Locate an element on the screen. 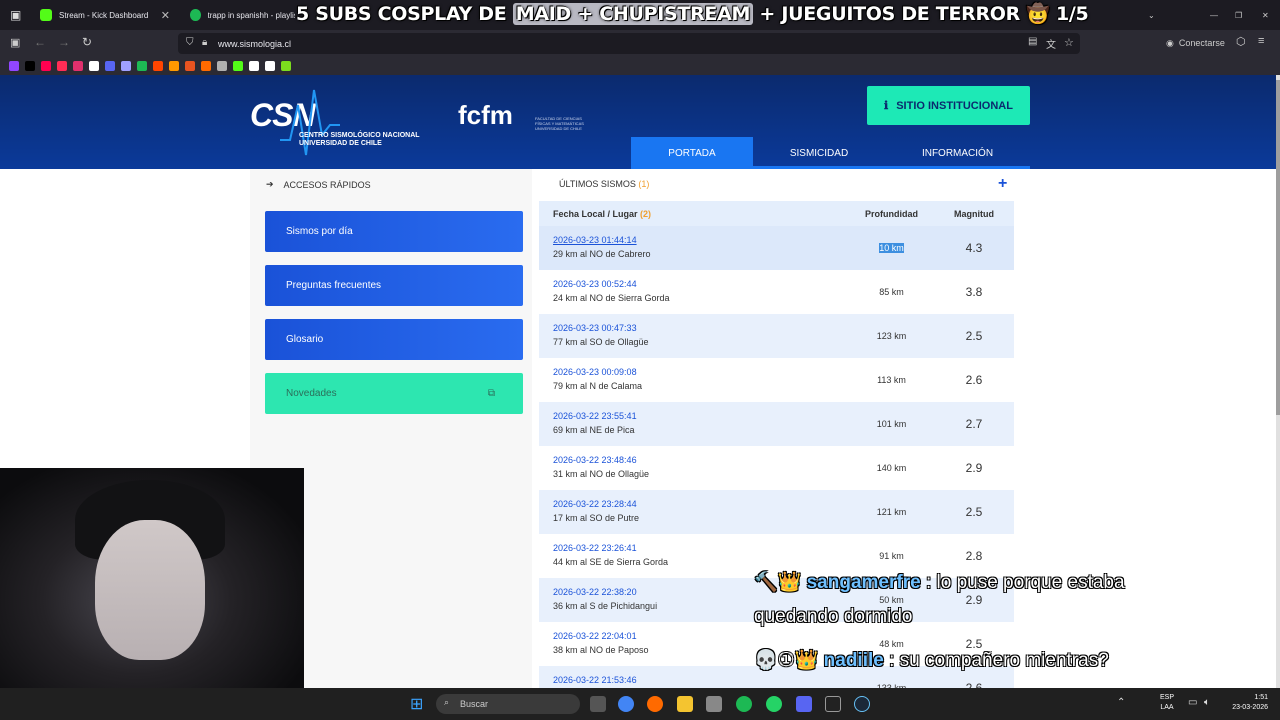 Image resolution: width=1280 pixels, height=720 pixels. menu-icon: ≡ is located at coordinates (1261, 41).